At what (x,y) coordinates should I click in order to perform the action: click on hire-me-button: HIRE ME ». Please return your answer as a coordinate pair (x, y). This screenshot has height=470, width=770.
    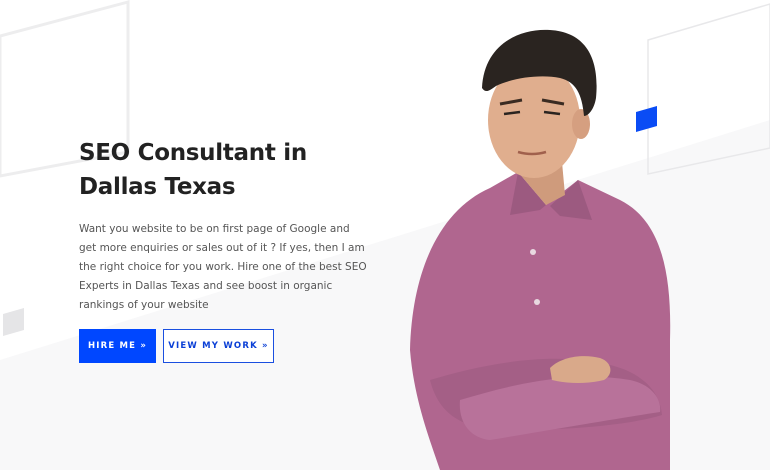
    Looking at the image, I should click on (117, 346).